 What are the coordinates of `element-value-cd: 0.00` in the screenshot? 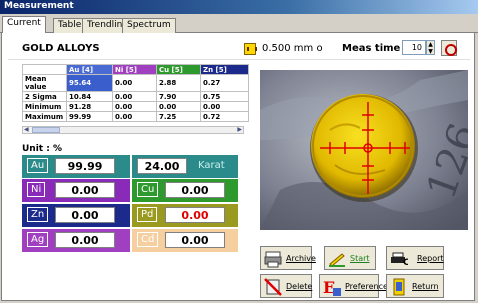 It's located at (195, 240).